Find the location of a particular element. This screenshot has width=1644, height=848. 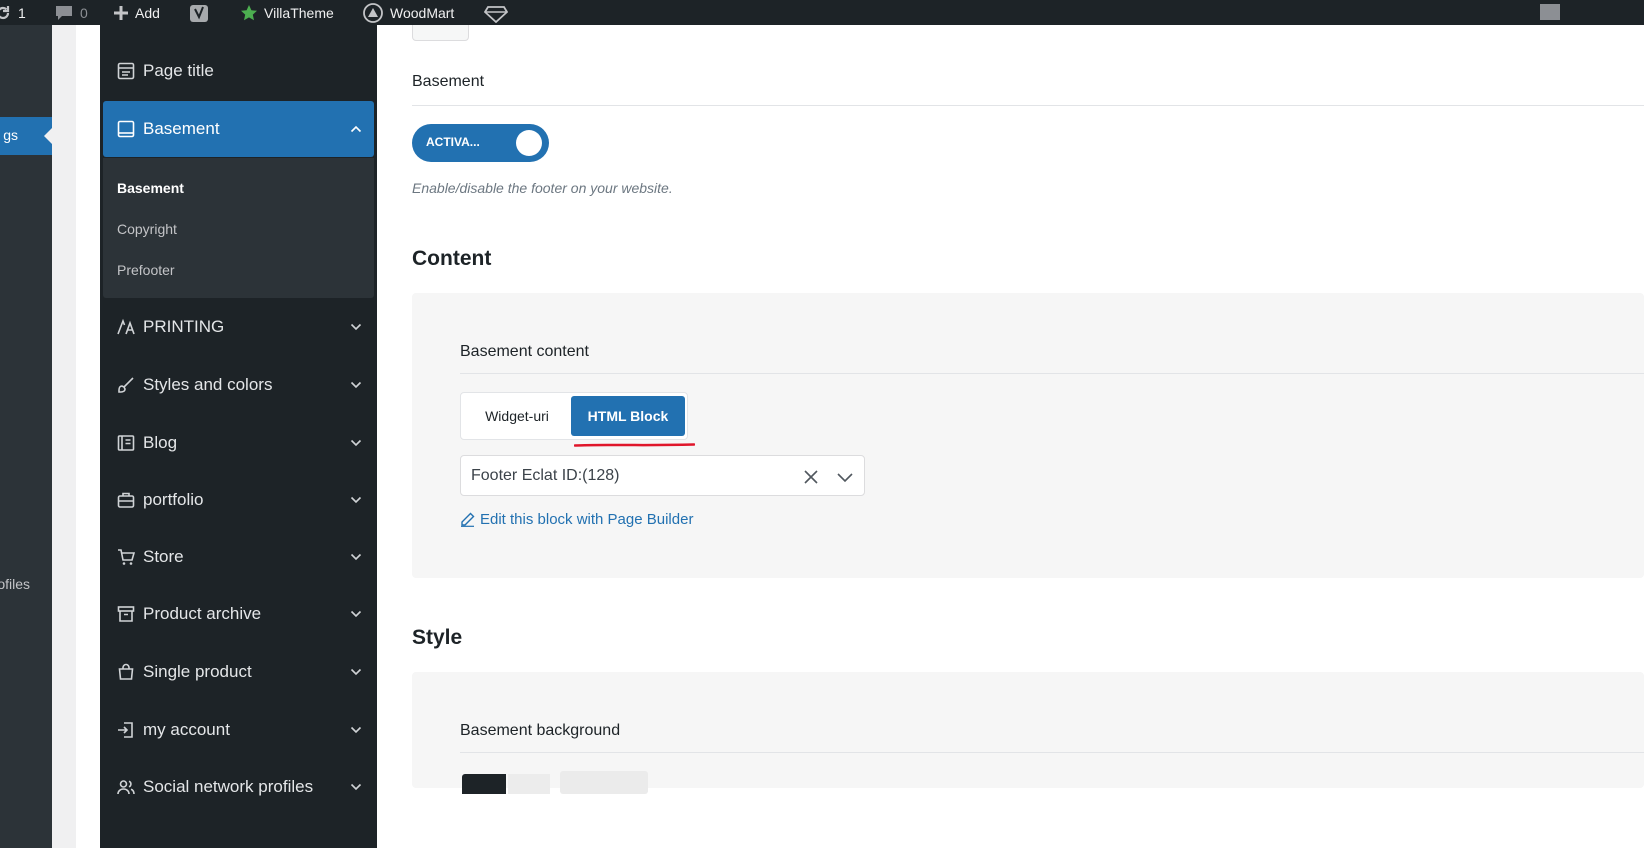

option-html-block: HTML Block is located at coordinates (628, 416).